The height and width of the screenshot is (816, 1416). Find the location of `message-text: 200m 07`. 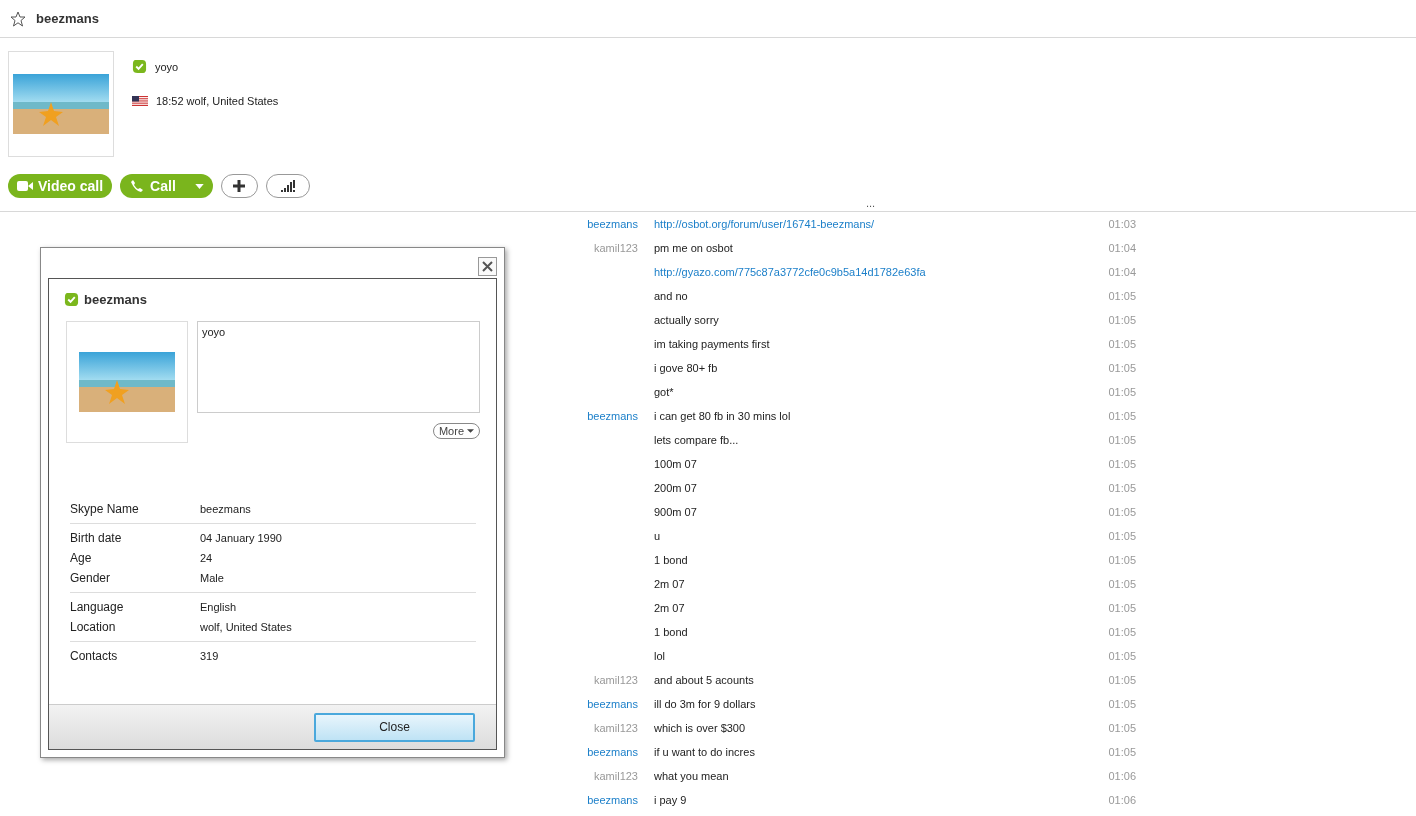

message-text: 200m 07 is located at coordinates (676, 488).